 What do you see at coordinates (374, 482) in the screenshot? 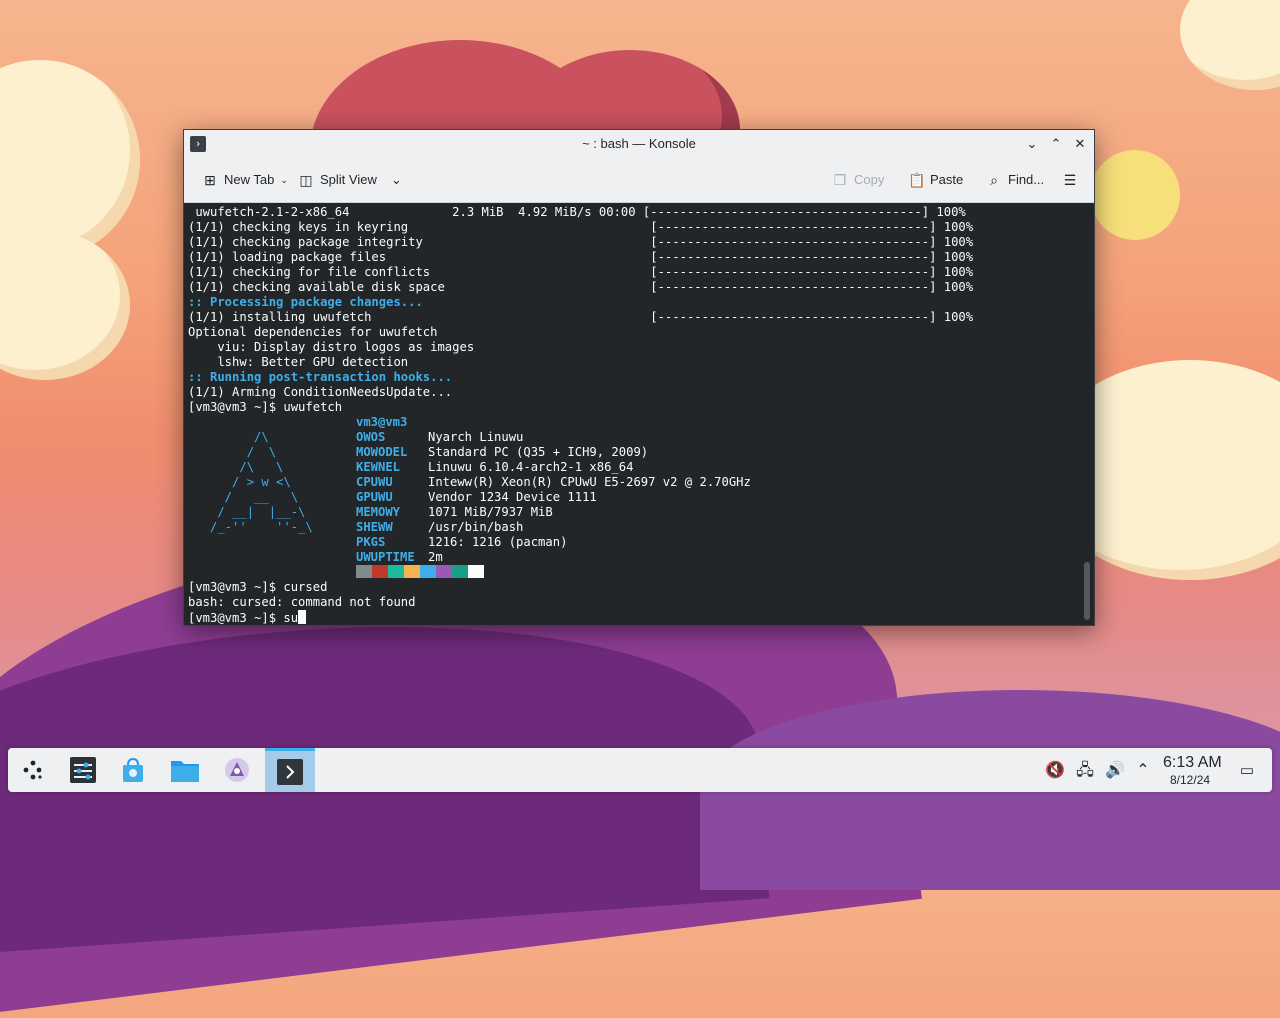
I see `uwufetch-info-key: CPUWU` at bounding box center [374, 482].